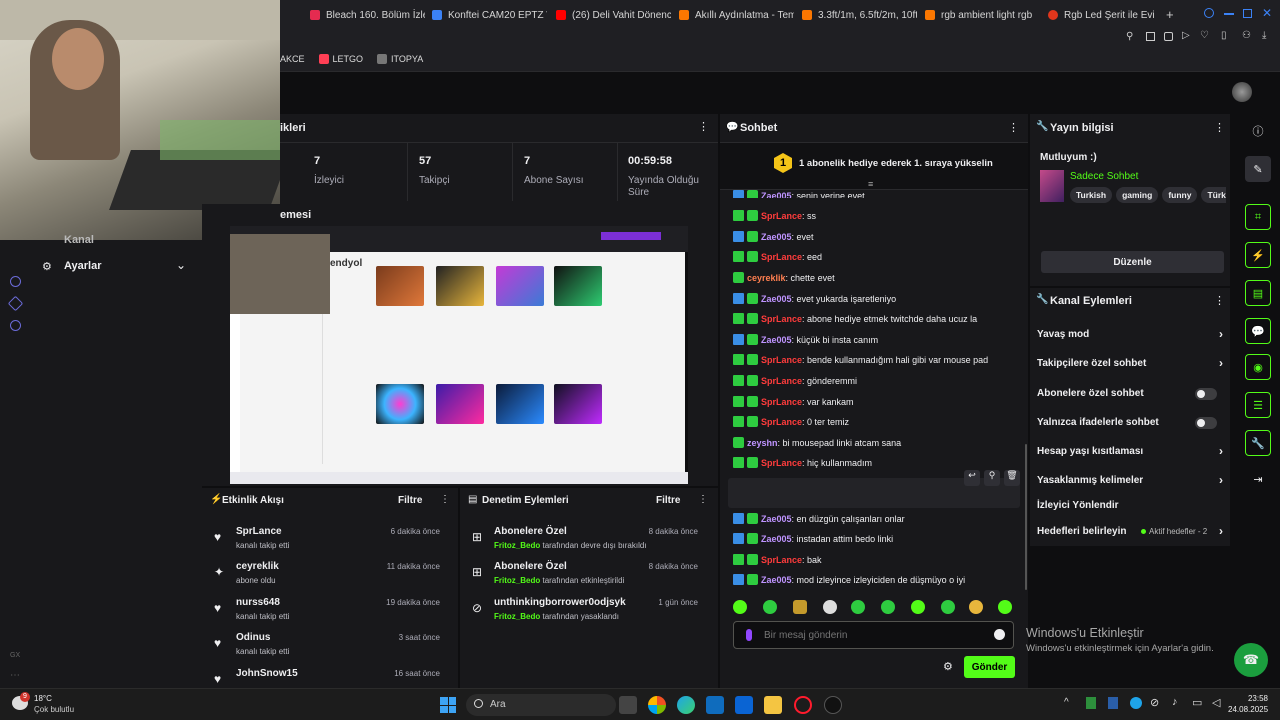 The height and width of the screenshot is (720, 1280). What do you see at coordinates (715, 705) in the screenshot?
I see `store-icon` at bounding box center [715, 705].